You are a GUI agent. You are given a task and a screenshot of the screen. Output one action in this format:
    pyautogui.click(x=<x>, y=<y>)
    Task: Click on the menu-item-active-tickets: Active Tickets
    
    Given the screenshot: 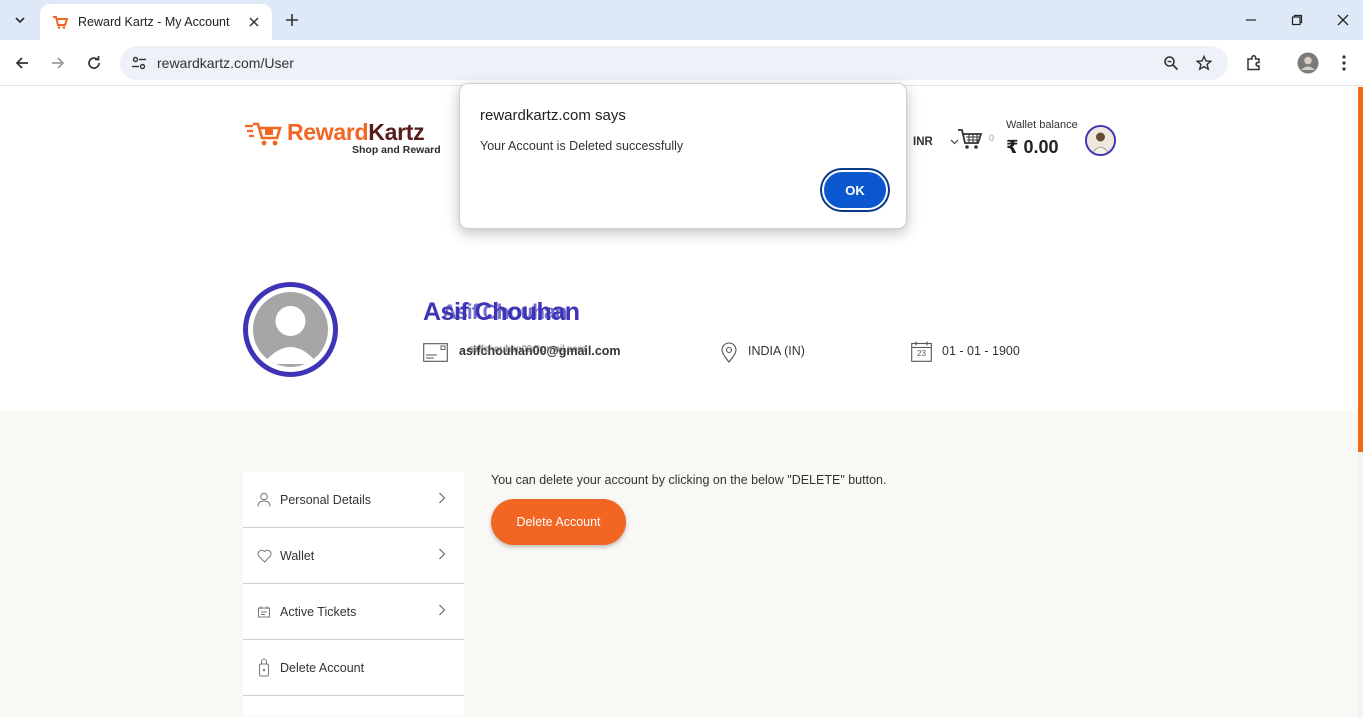 What is the action you would take?
    pyautogui.click(x=353, y=612)
    